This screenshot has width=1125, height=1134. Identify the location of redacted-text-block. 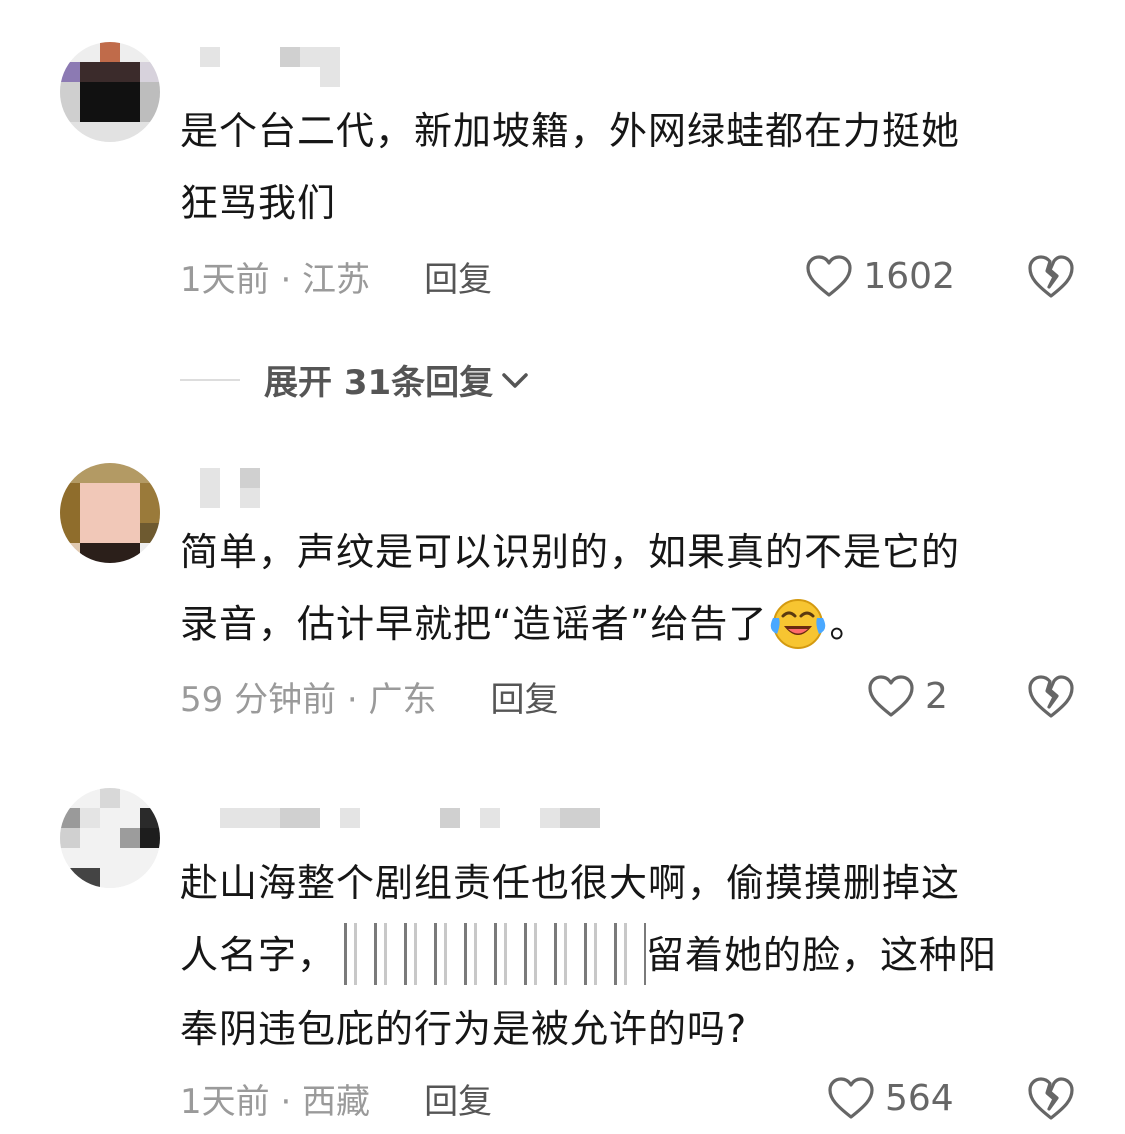
(491, 953).